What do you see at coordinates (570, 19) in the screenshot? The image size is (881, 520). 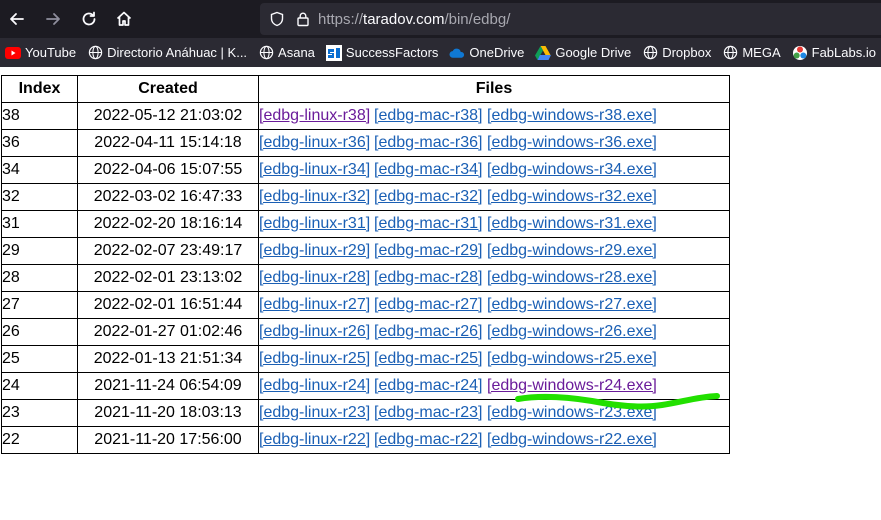 I see `address-bar: https://taradov.com/bin/edbg/` at bounding box center [570, 19].